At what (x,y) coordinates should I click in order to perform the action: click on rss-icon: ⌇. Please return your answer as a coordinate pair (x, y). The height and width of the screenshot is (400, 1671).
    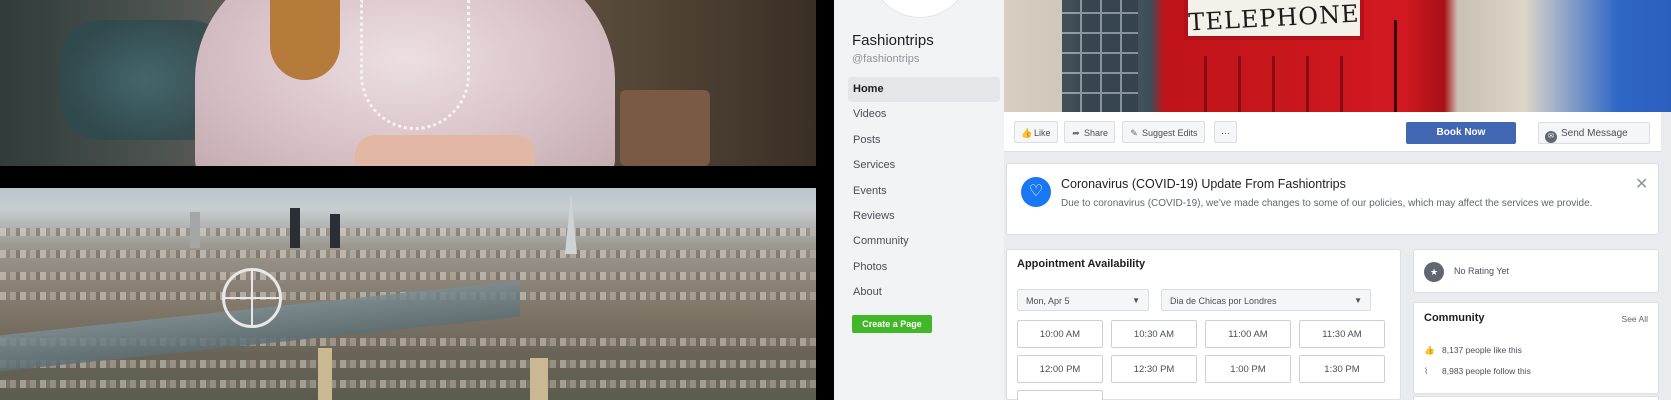
    Looking at the image, I should click on (1426, 371).